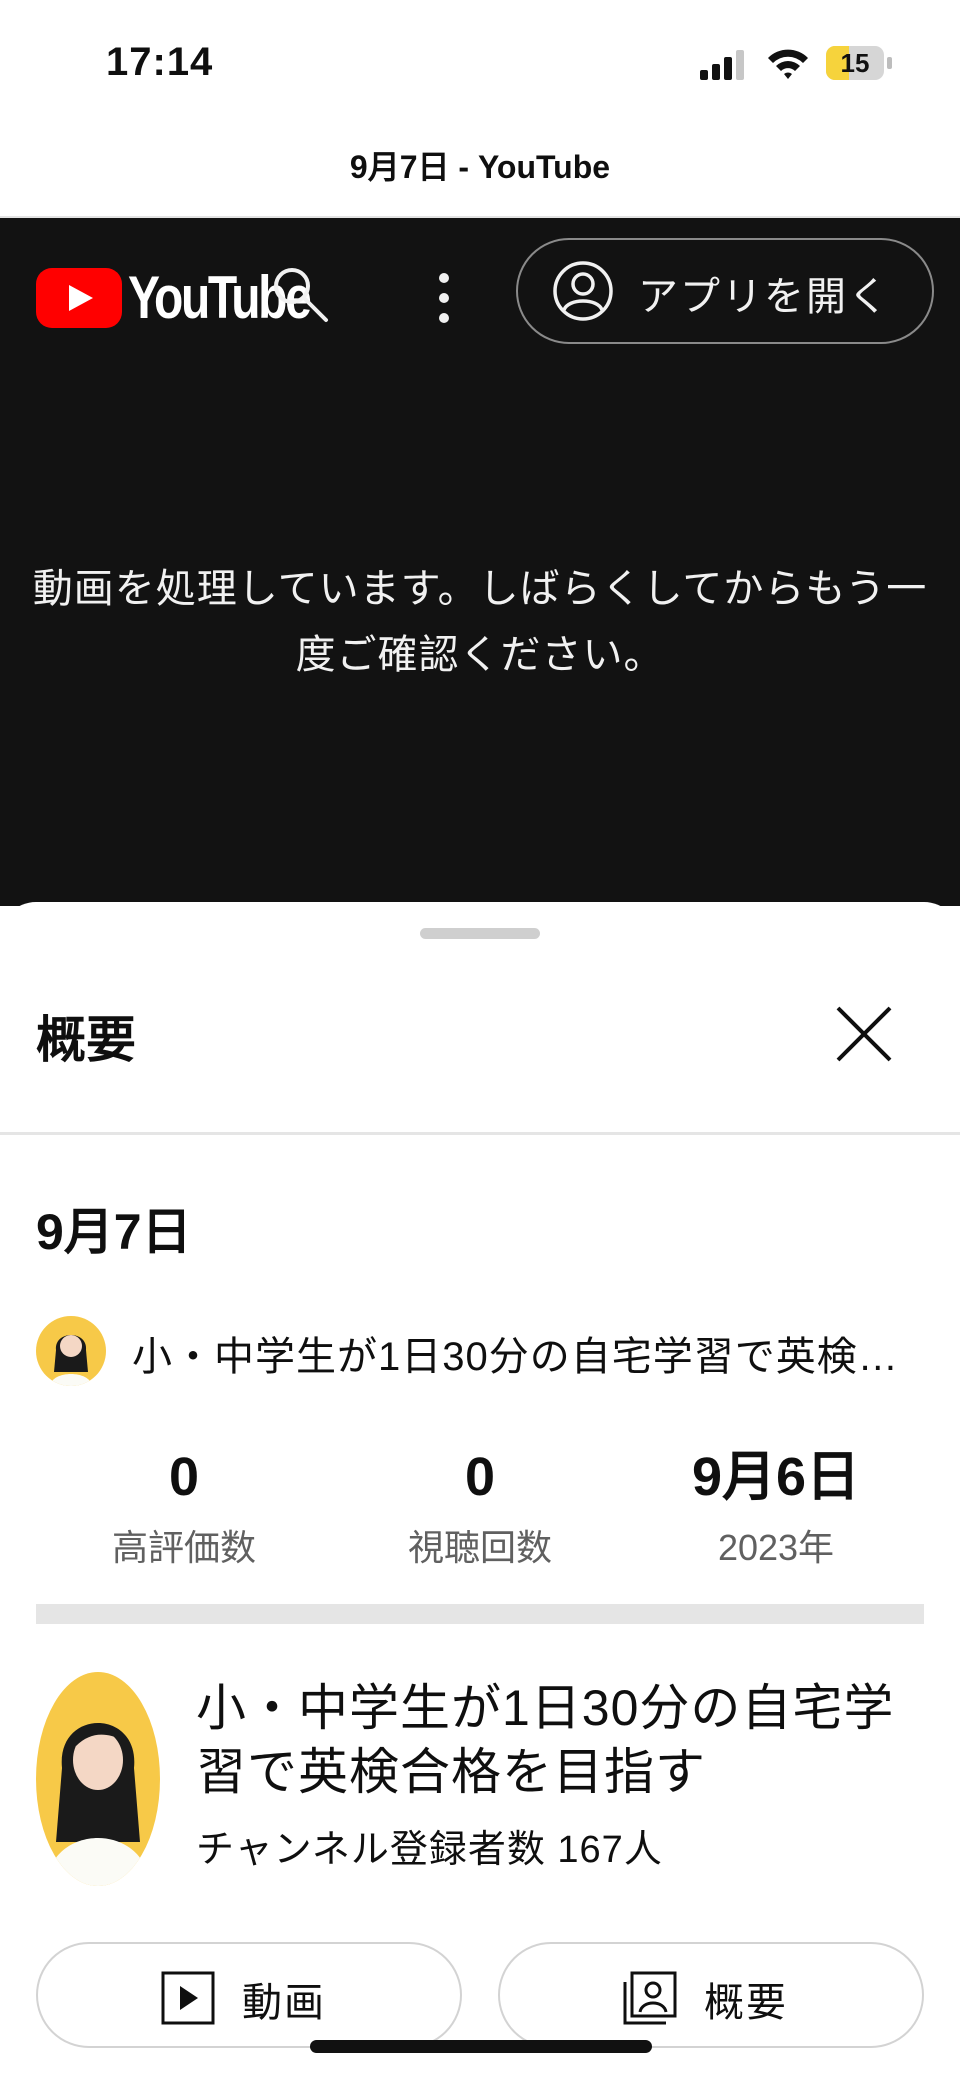 This screenshot has height=2079, width=960. I want to click on battery-icon: 15, so click(860, 64).